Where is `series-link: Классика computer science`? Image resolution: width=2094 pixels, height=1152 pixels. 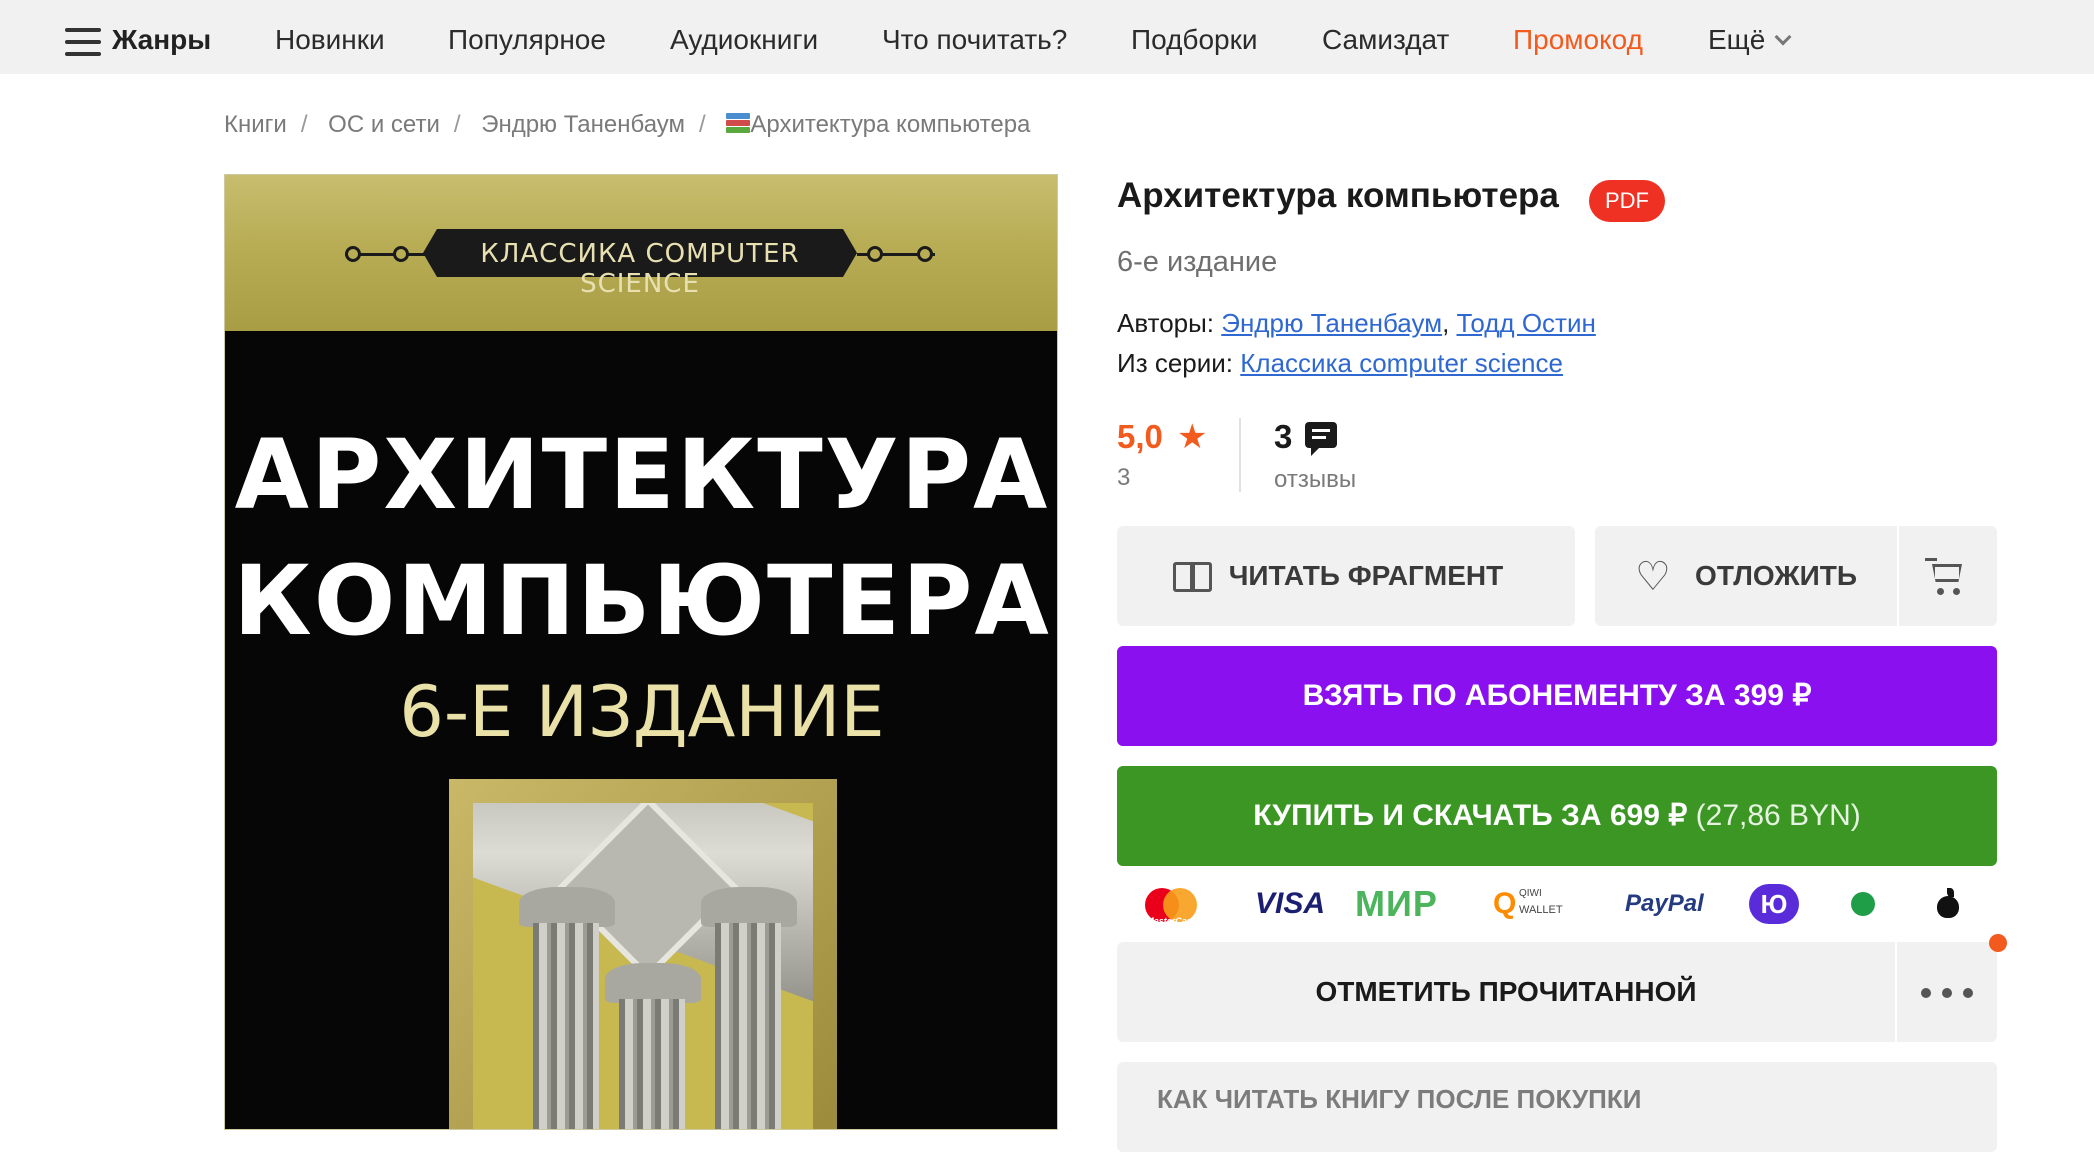 series-link: Классика computer science is located at coordinates (1401, 363).